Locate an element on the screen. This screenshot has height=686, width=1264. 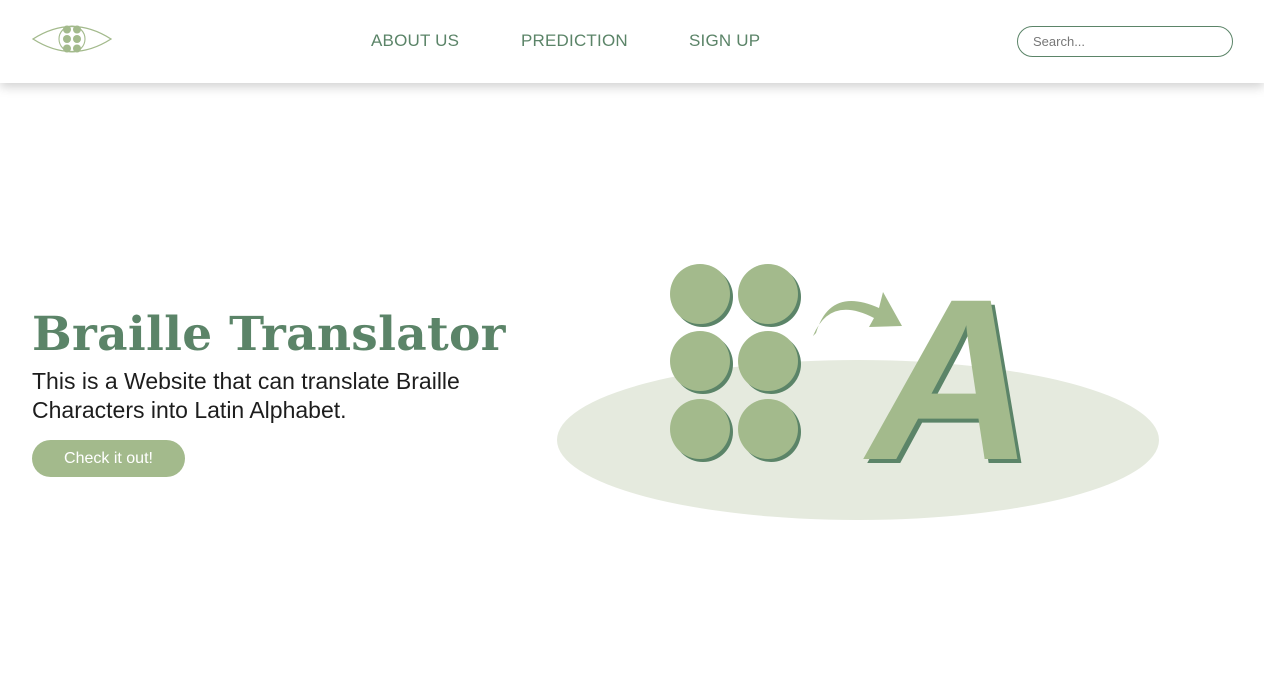
search-input is located at coordinates (1125, 41).